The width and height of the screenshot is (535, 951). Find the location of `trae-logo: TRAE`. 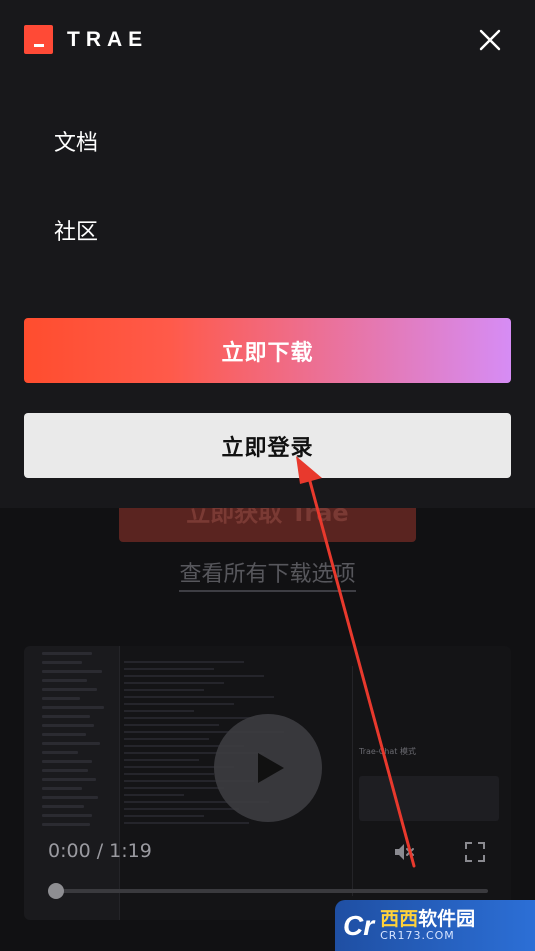

trae-logo: TRAE is located at coordinates (86, 39).